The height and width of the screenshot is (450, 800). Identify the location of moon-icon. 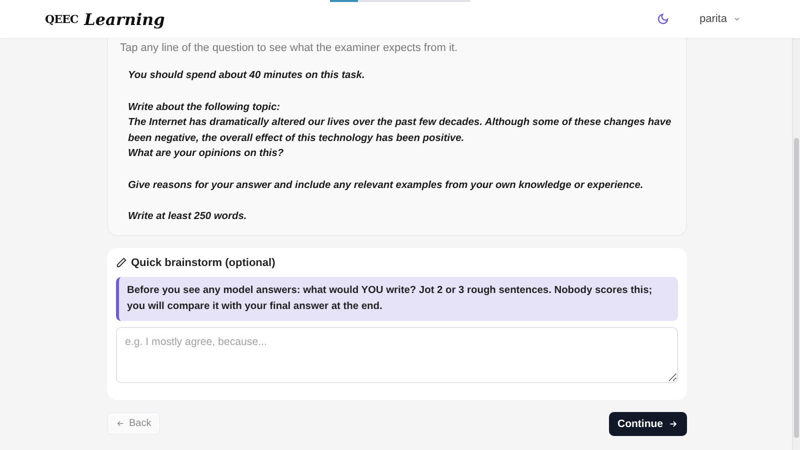
(663, 19).